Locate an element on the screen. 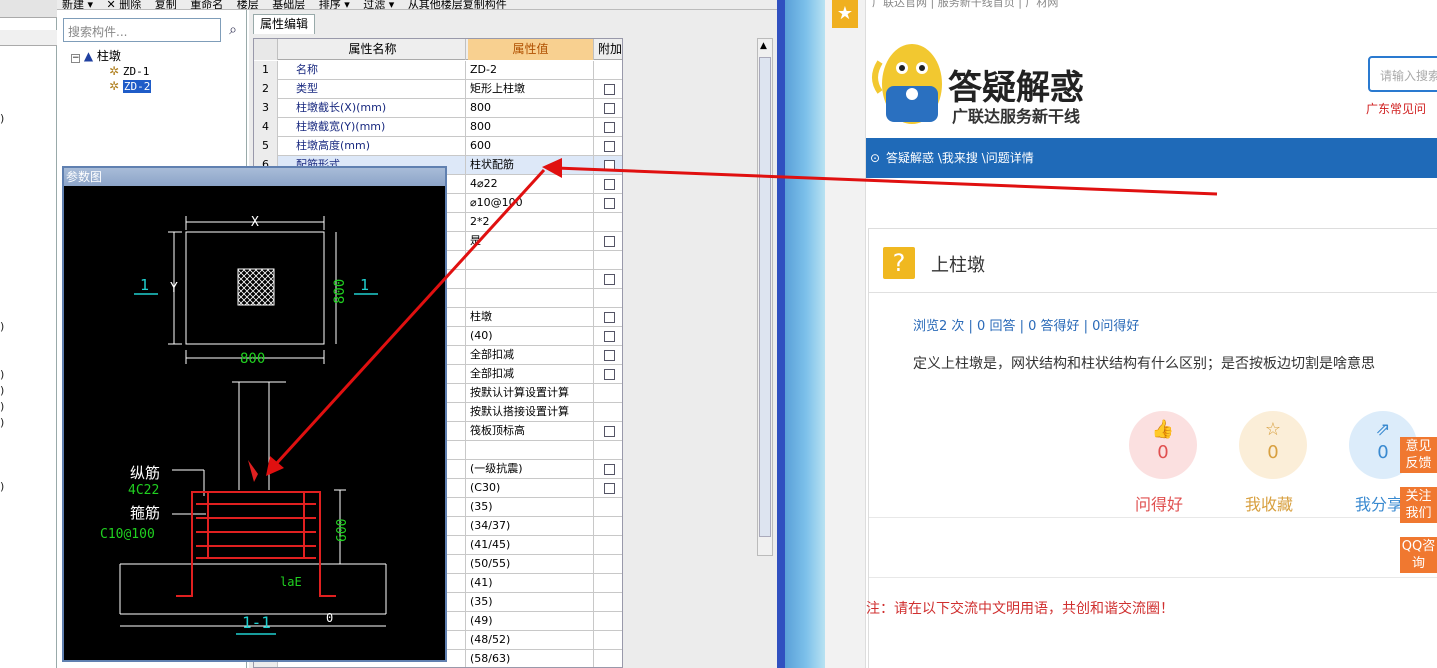 Image resolution: width=1437 pixels, height=668 pixels. property-value: 2*2 is located at coordinates (531, 222).